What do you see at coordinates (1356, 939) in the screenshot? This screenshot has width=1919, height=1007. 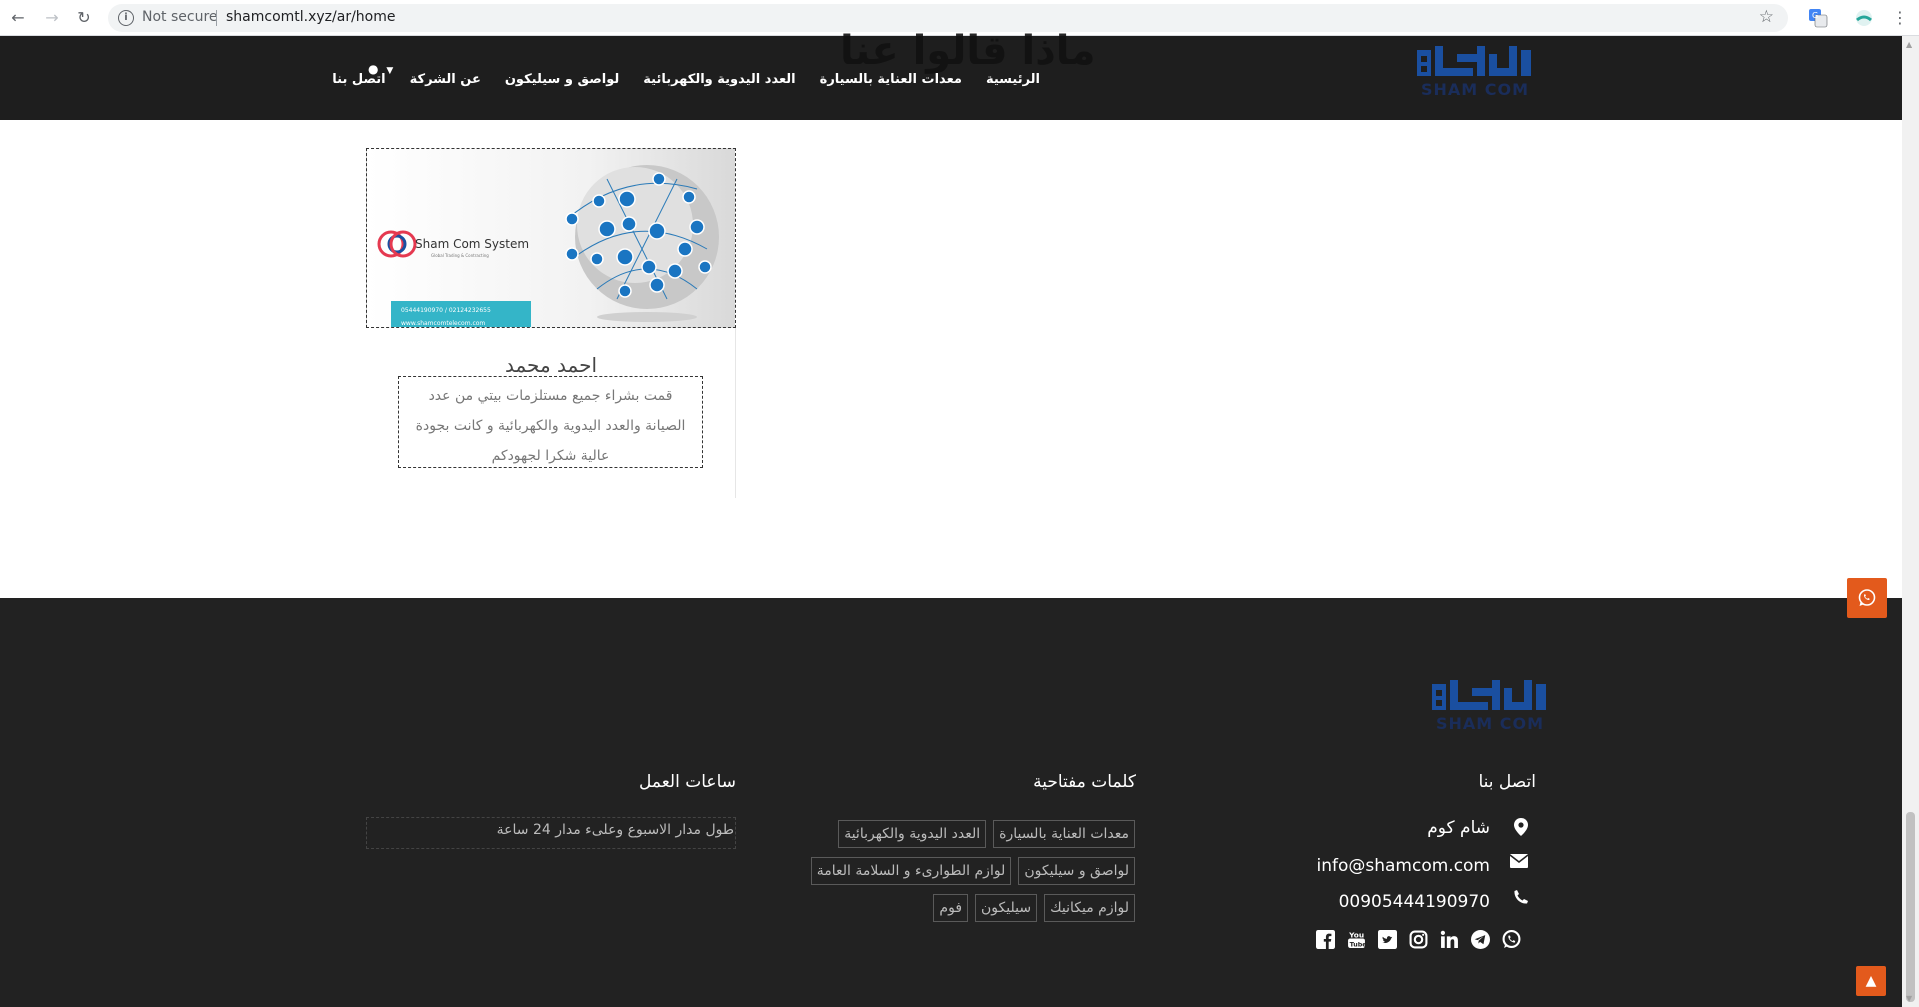 I see `youtube-icon: You Tube` at bounding box center [1356, 939].